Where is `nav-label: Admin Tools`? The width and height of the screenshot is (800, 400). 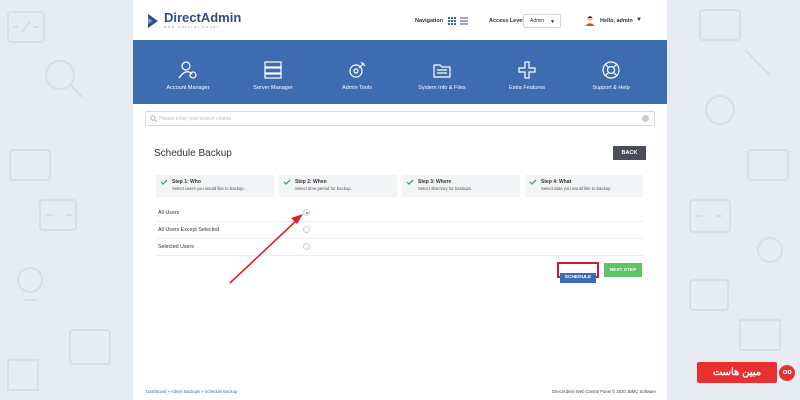
nav-label: Admin Tools is located at coordinates (357, 88).